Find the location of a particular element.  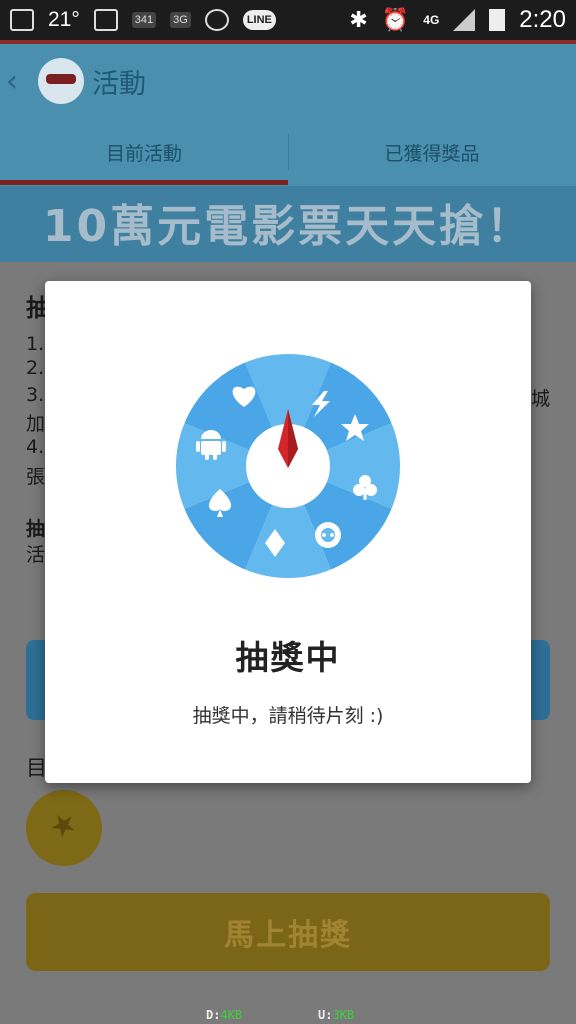

list-number: 4. is located at coordinates (35, 447).